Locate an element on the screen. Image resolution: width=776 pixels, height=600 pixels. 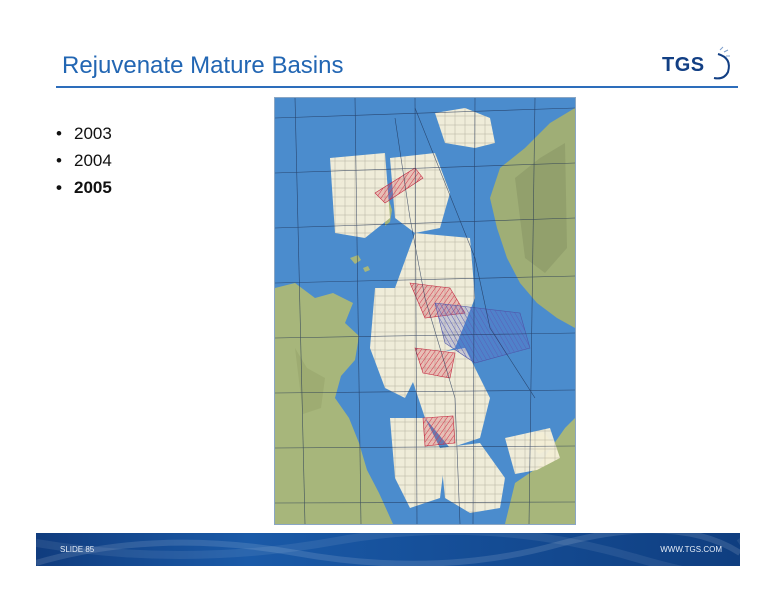
tgs-logo-swoosh-icon is located at coordinates (721, 63).